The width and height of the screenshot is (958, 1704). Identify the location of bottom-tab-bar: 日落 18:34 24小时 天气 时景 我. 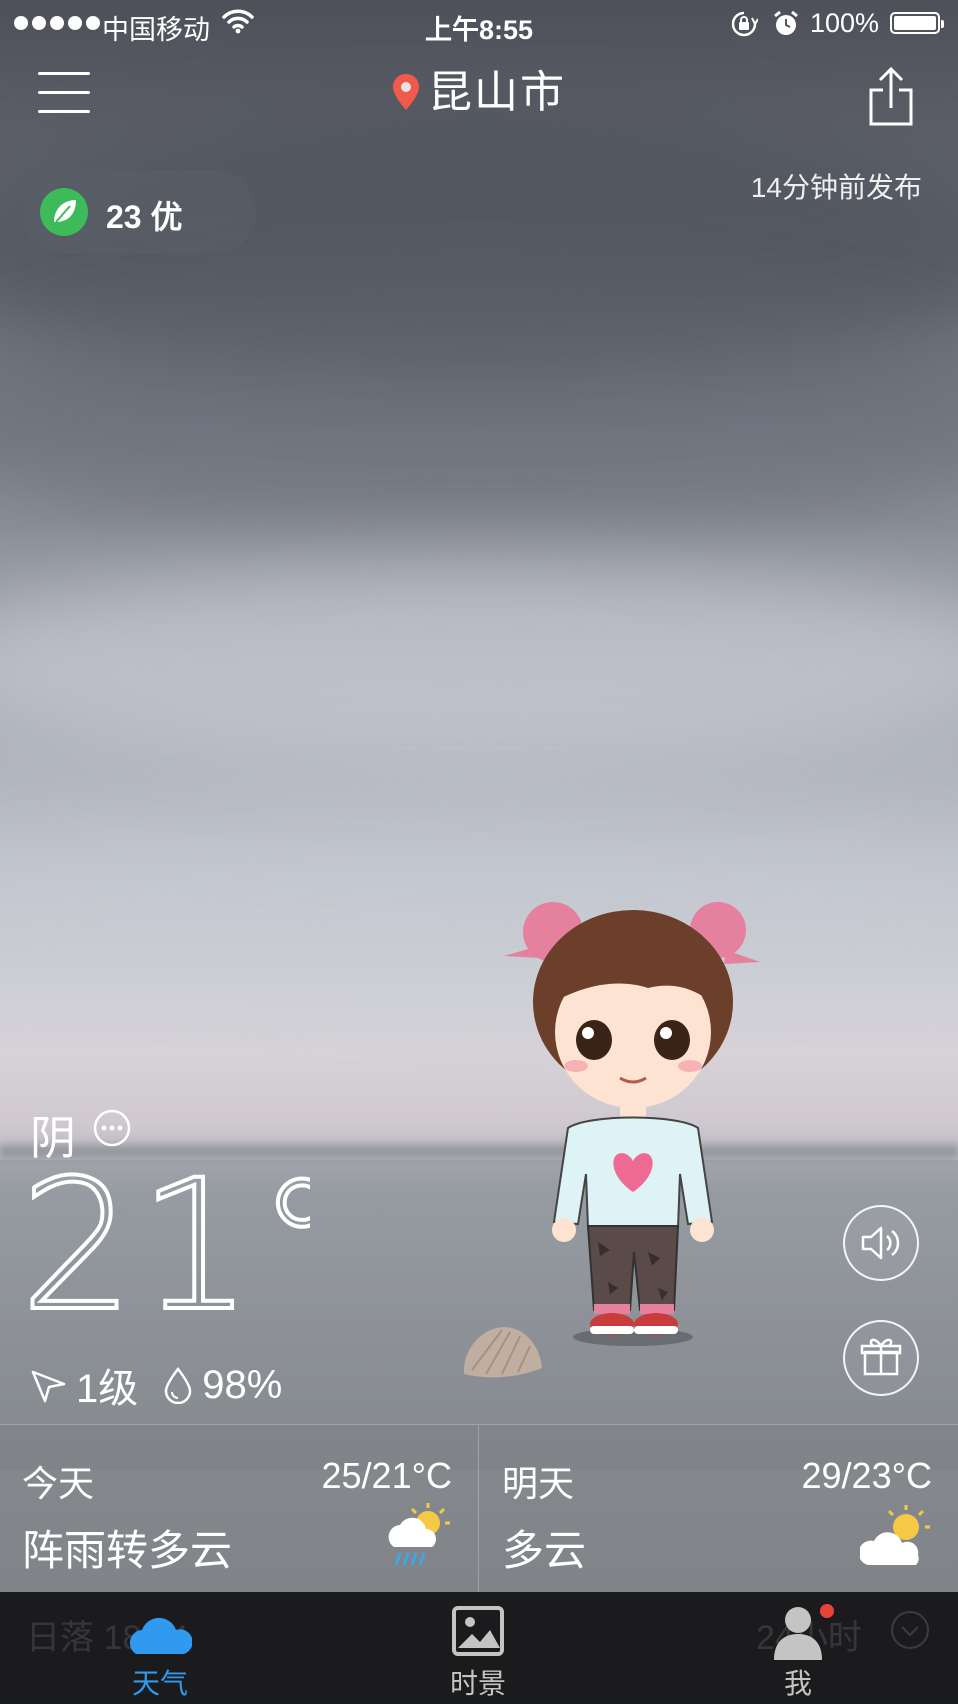
(479, 1648).